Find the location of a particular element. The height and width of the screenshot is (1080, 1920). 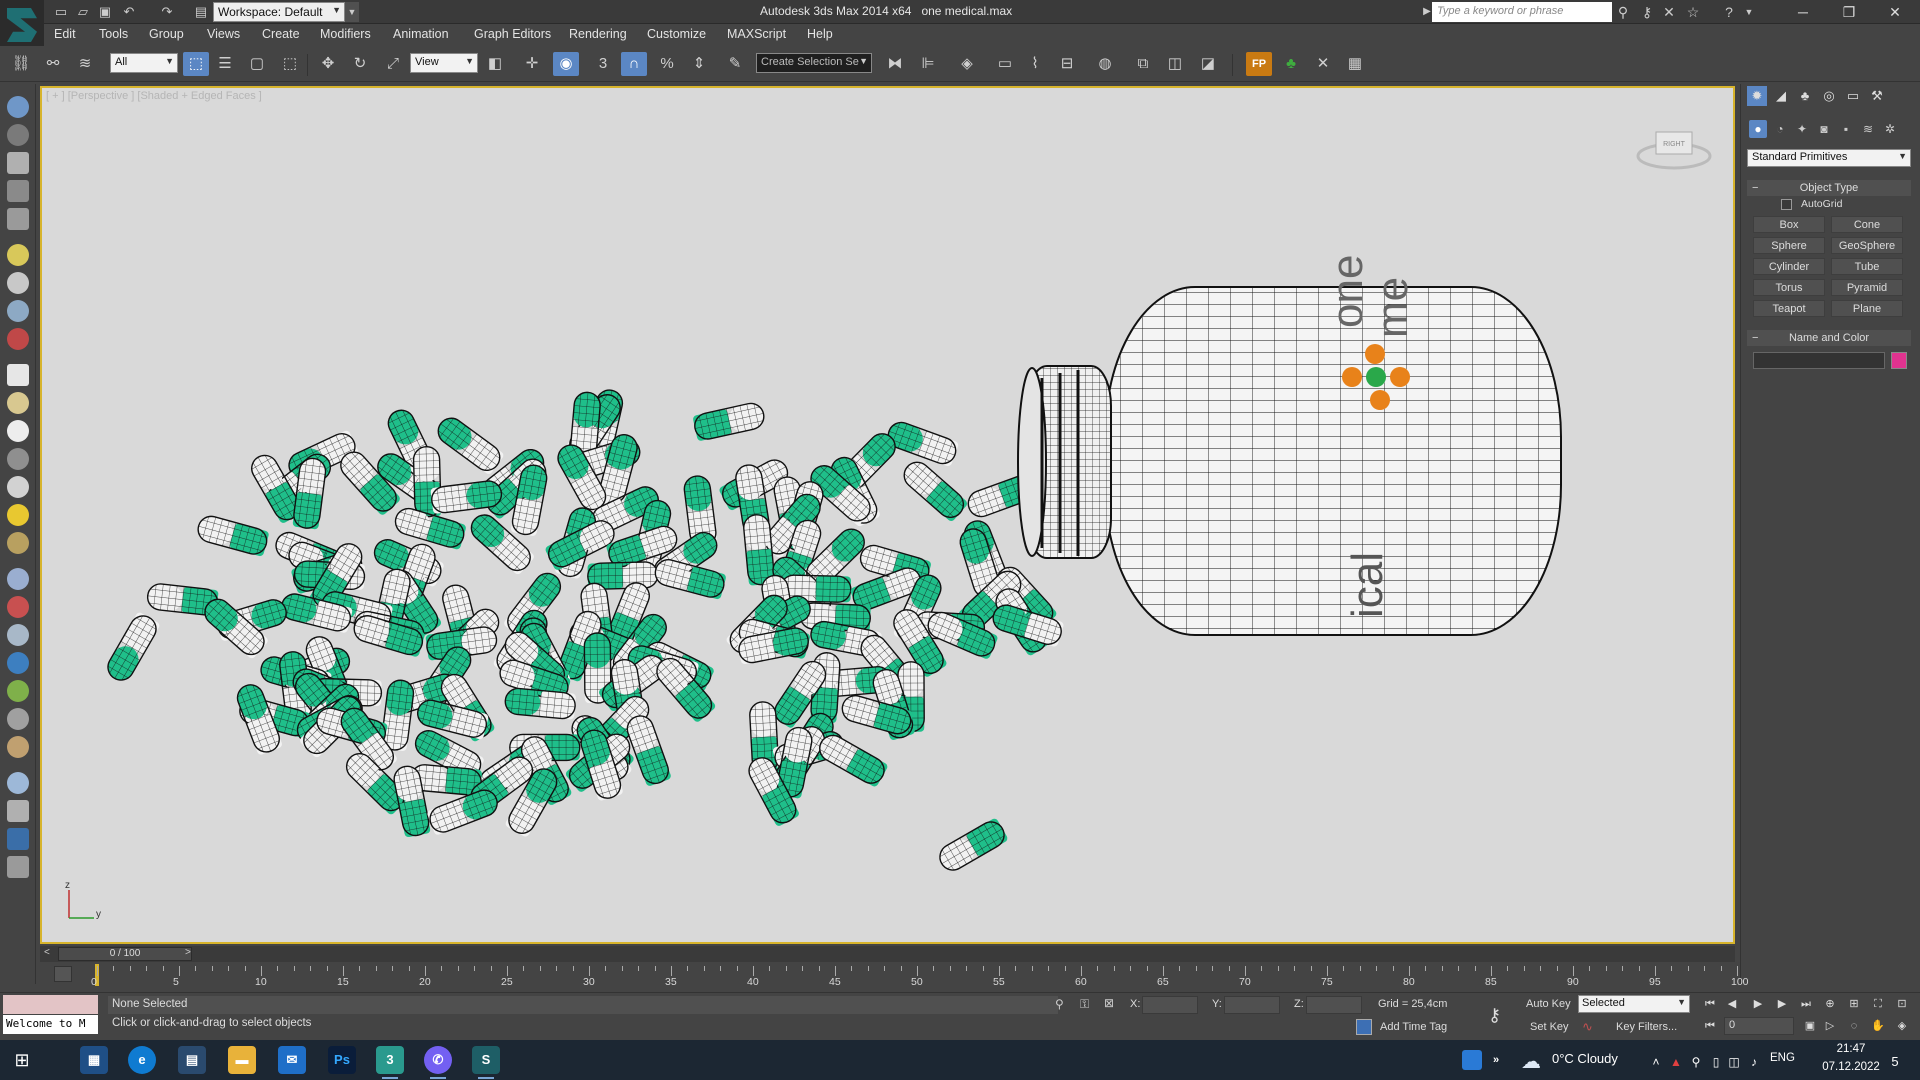

lights-icon: ✦ is located at coordinates (1802, 129).